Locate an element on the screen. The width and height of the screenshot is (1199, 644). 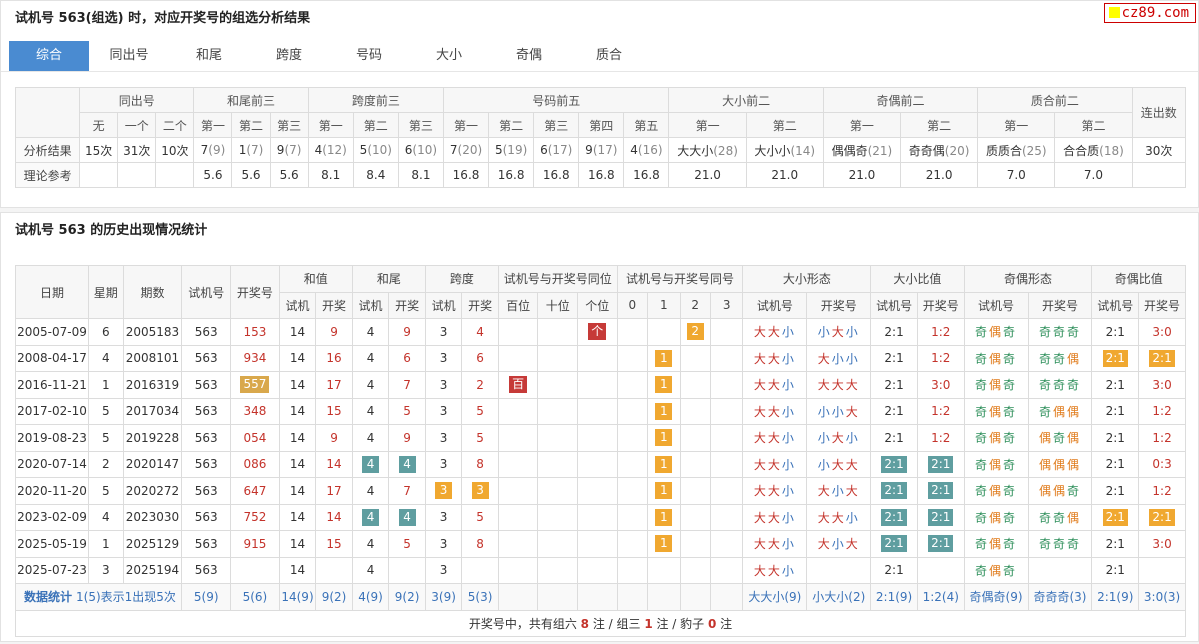
history-cell: 2 is located at coordinates (106, 464).